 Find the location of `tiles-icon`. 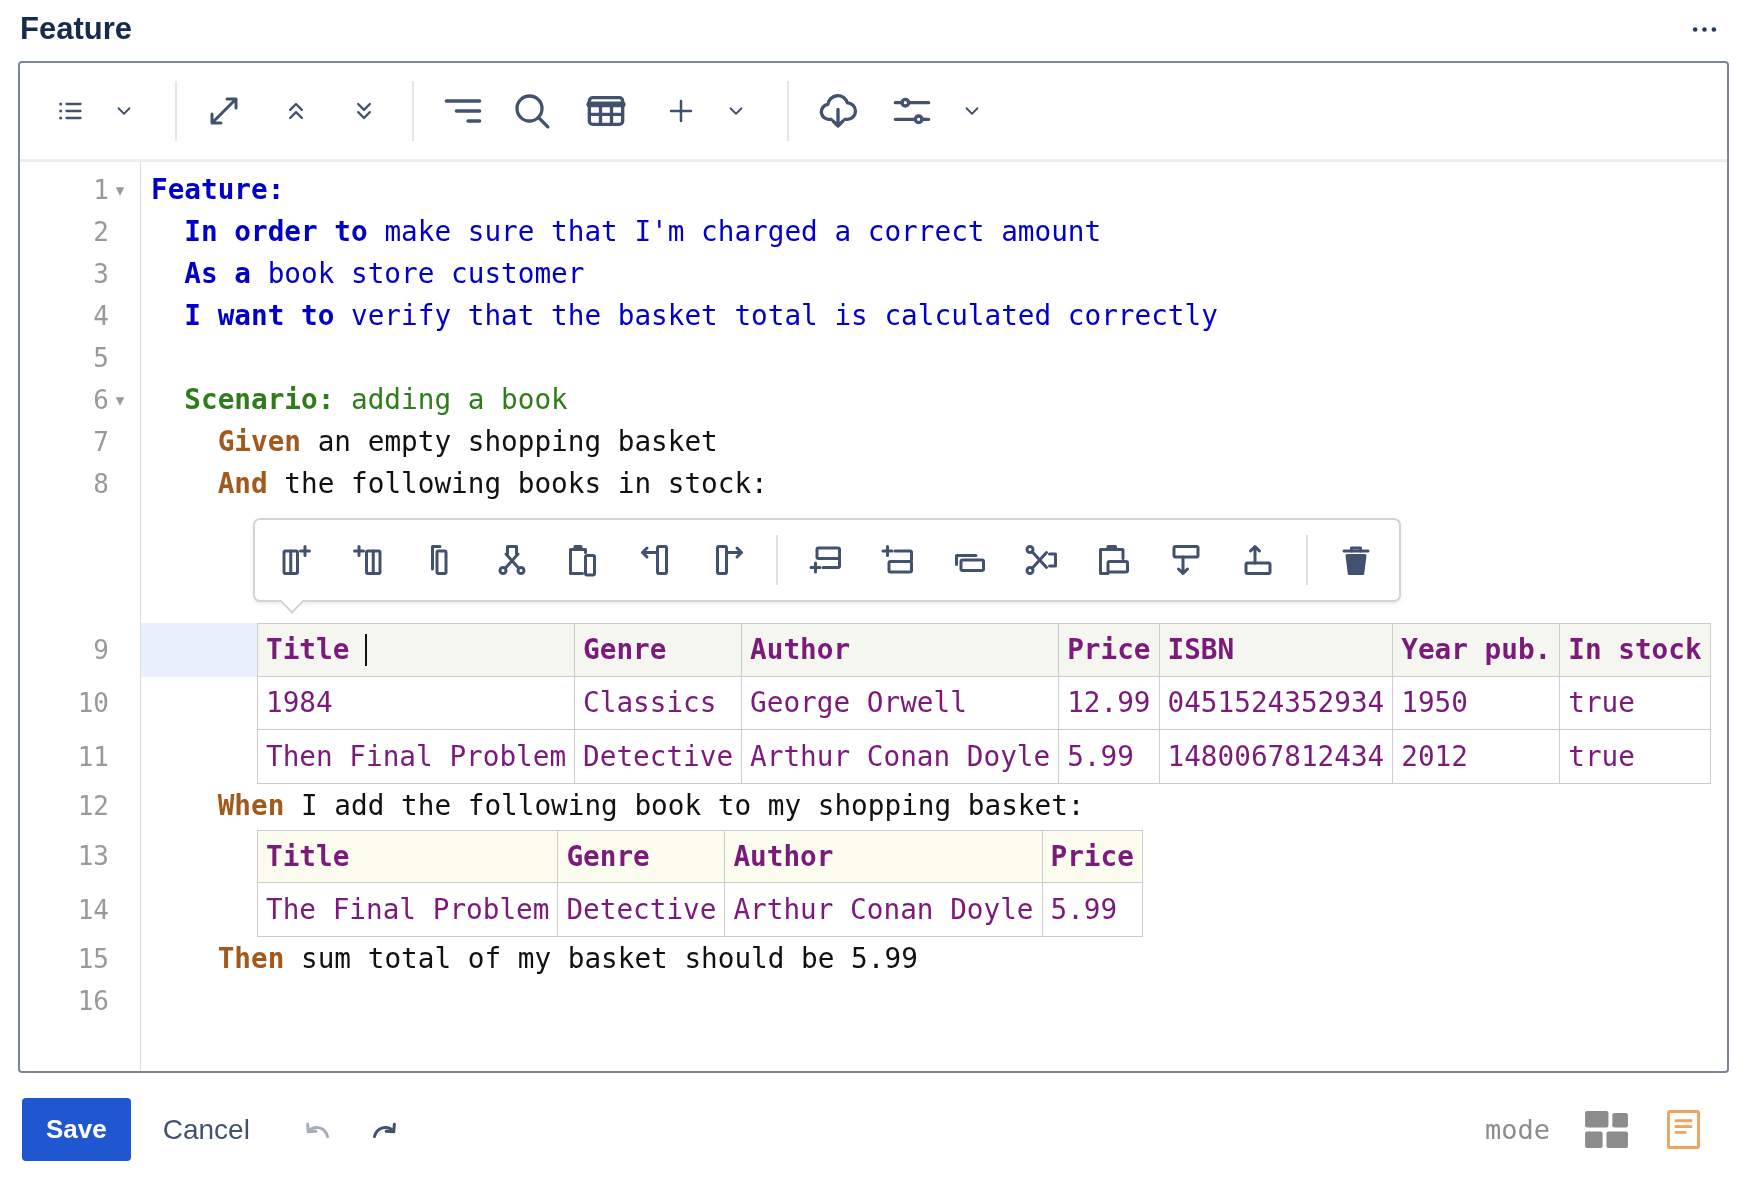

tiles-icon is located at coordinates (1606, 1129).